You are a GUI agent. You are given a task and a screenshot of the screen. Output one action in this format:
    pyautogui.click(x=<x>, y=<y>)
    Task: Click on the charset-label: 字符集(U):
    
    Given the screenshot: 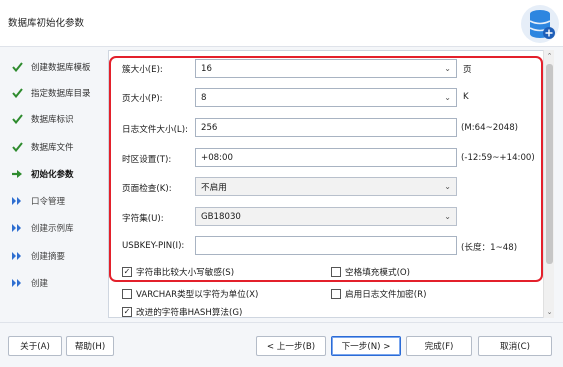 What is the action you would take?
    pyautogui.click(x=143, y=219)
    